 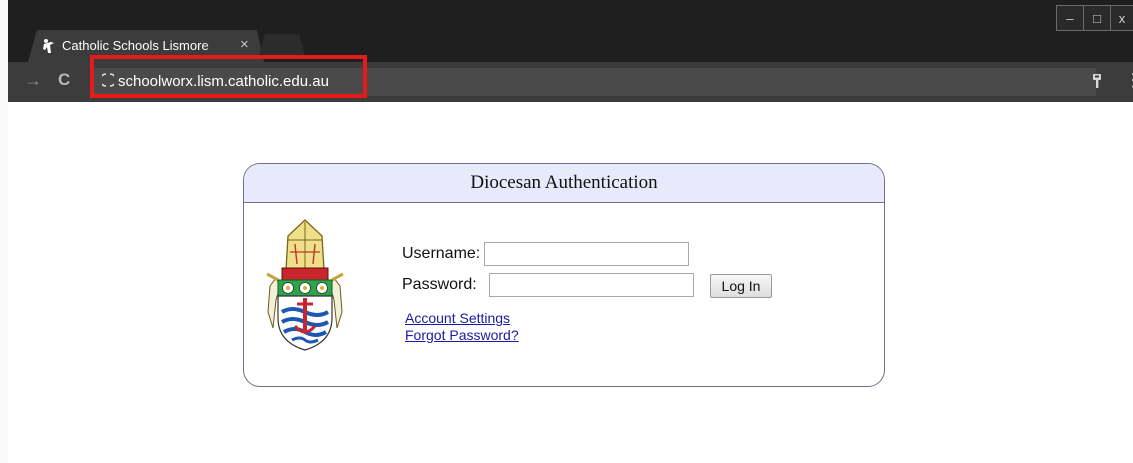 What do you see at coordinates (48, 46) in the screenshot?
I see `tab-favicon-icon` at bounding box center [48, 46].